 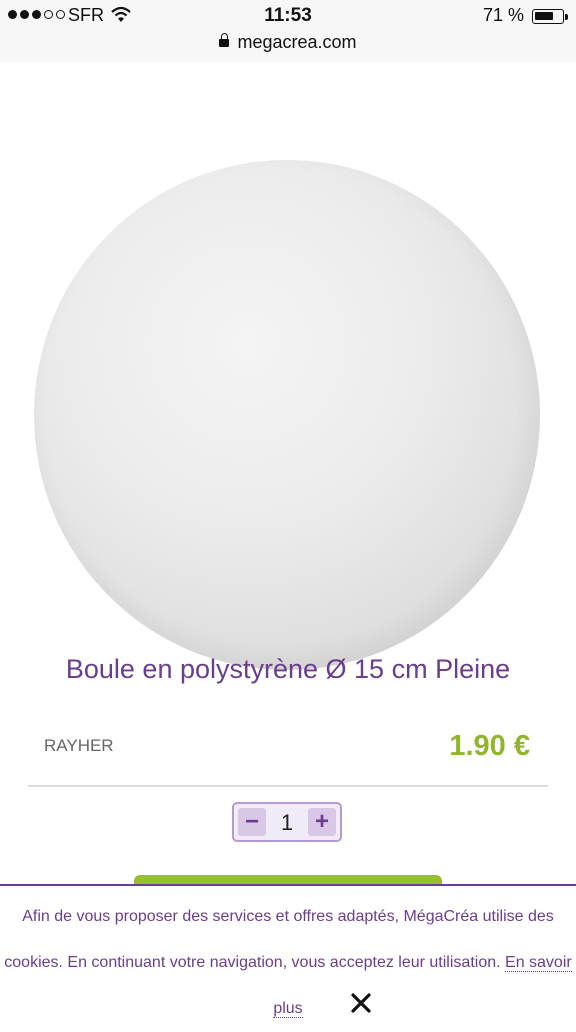 I want to click on battery-percent: 71 %, so click(x=503, y=15).